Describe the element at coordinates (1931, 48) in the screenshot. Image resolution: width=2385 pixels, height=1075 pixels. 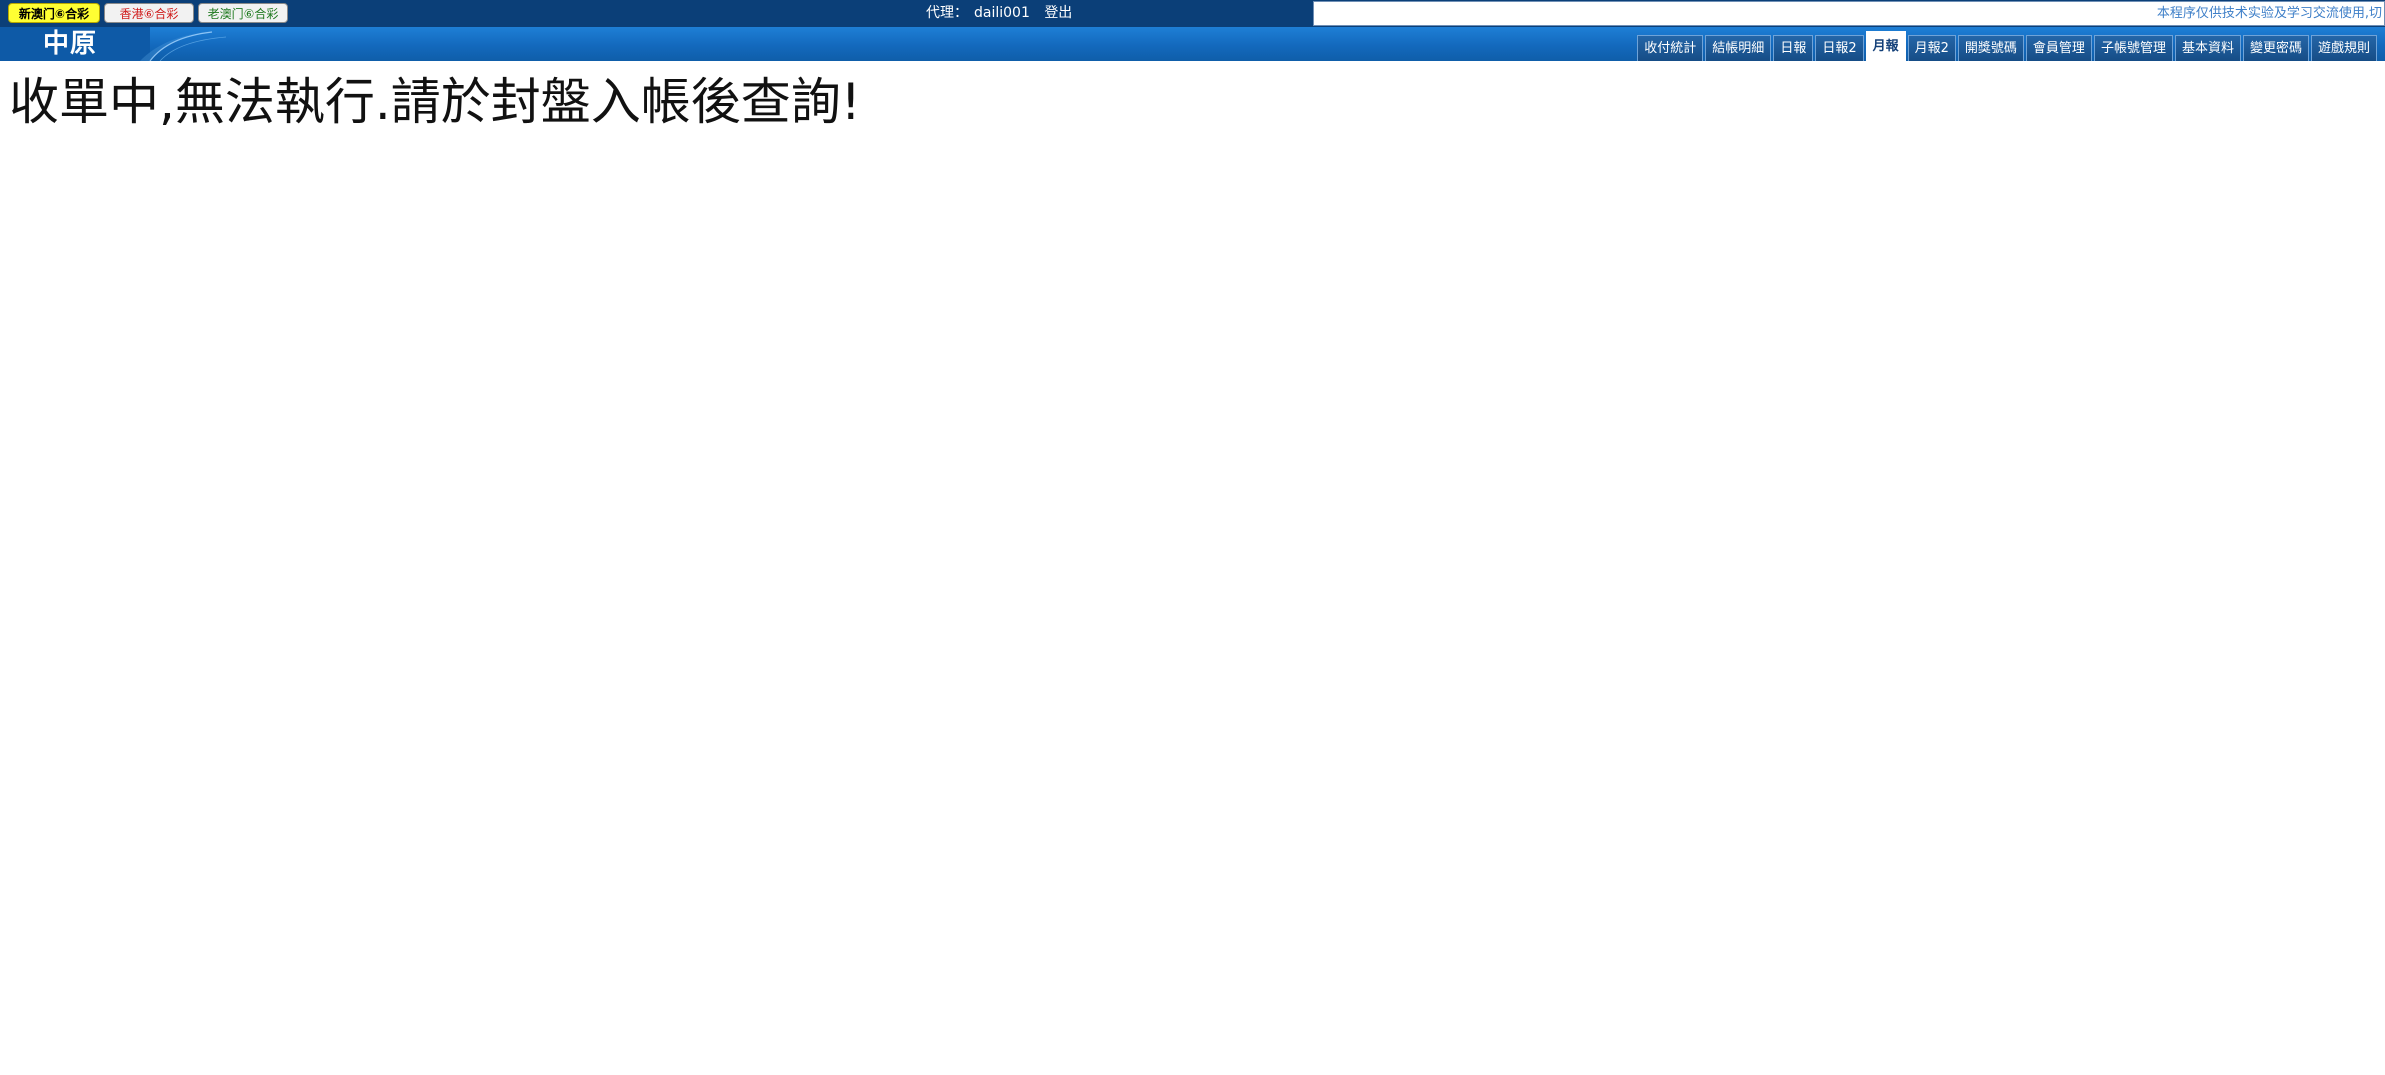
I see `tab-monthly-report-2: 月報2` at that location.